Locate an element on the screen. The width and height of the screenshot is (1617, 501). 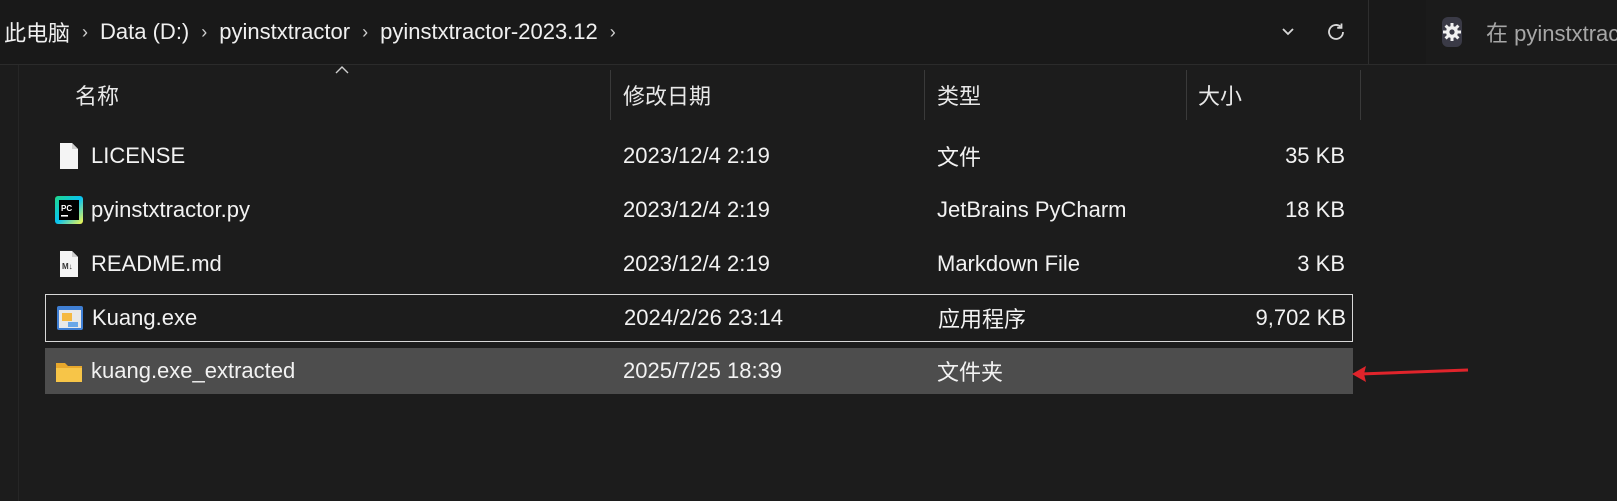
search-box: 在 pyinstxtractor-2023.12 中搜索 is located at coordinates (1521, 32).